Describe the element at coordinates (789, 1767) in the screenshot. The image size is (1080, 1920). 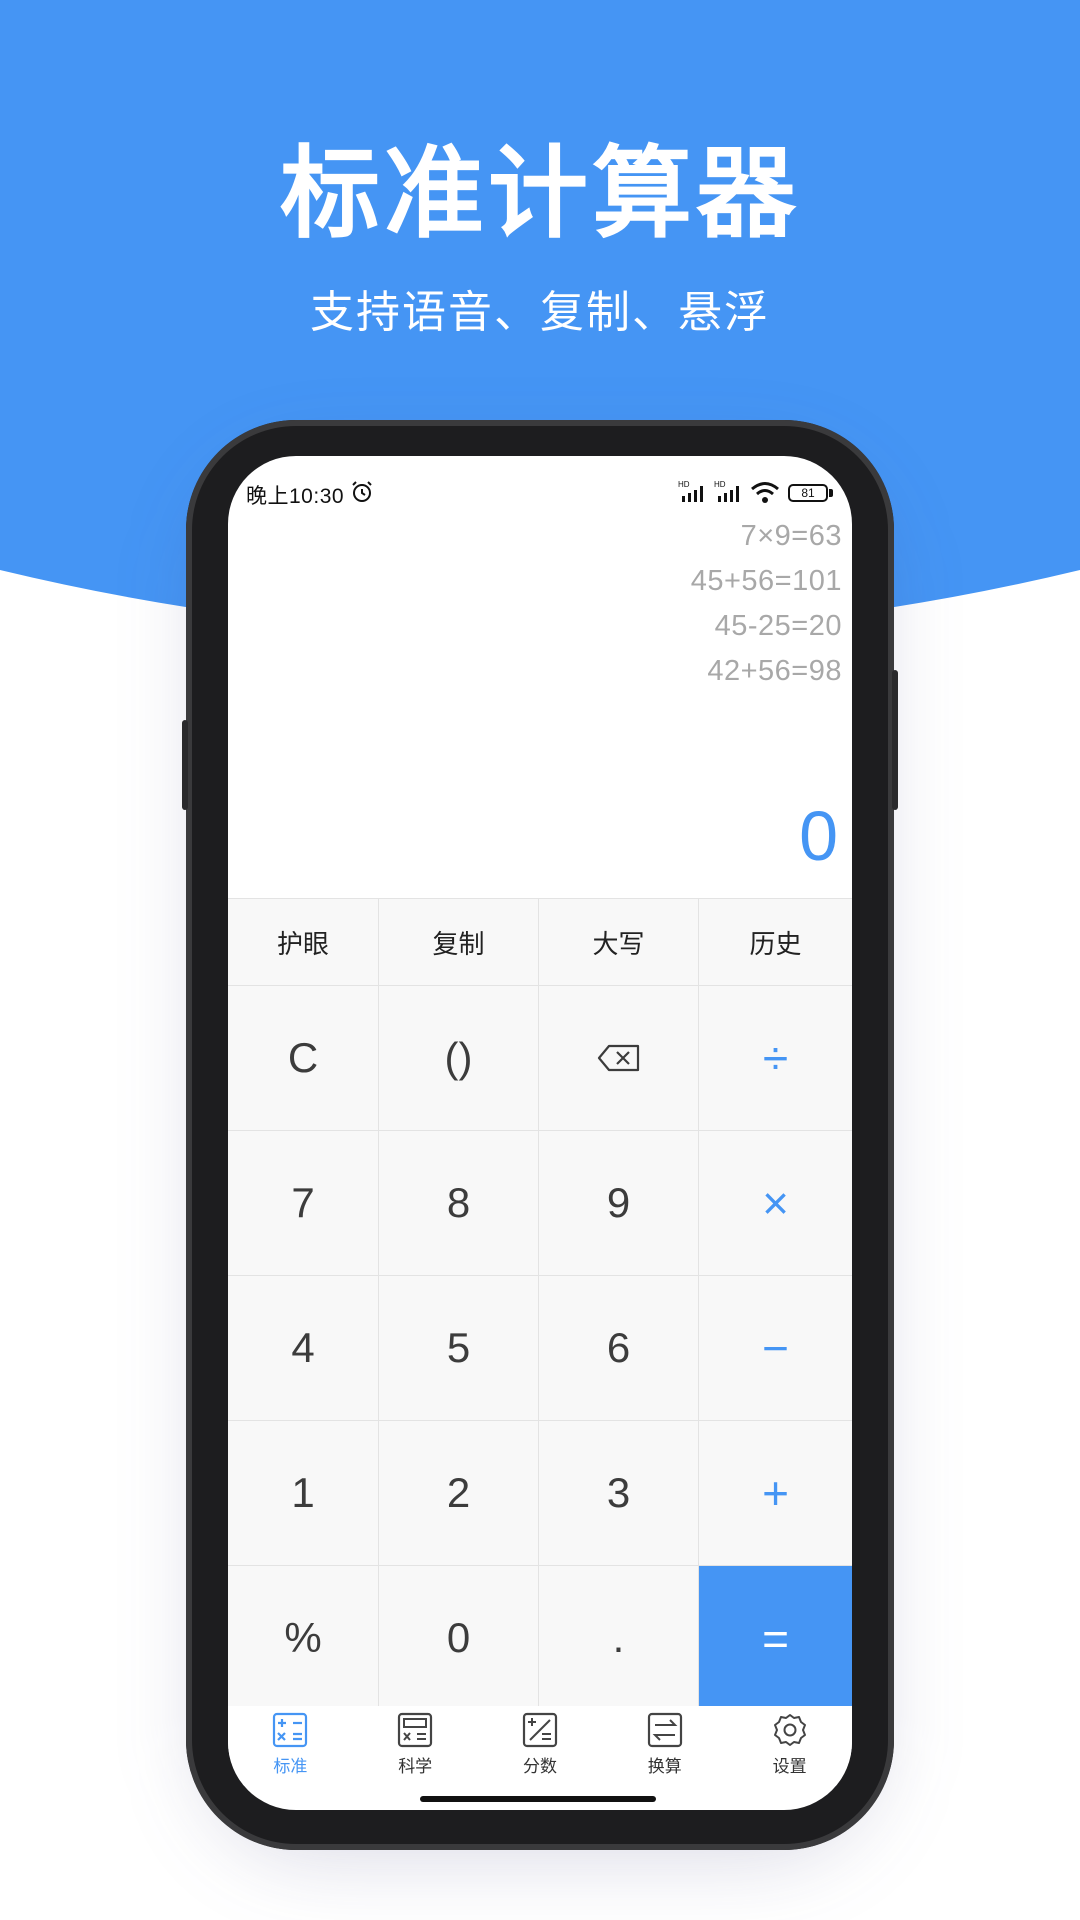
I see `tab-label: 设置` at that location.